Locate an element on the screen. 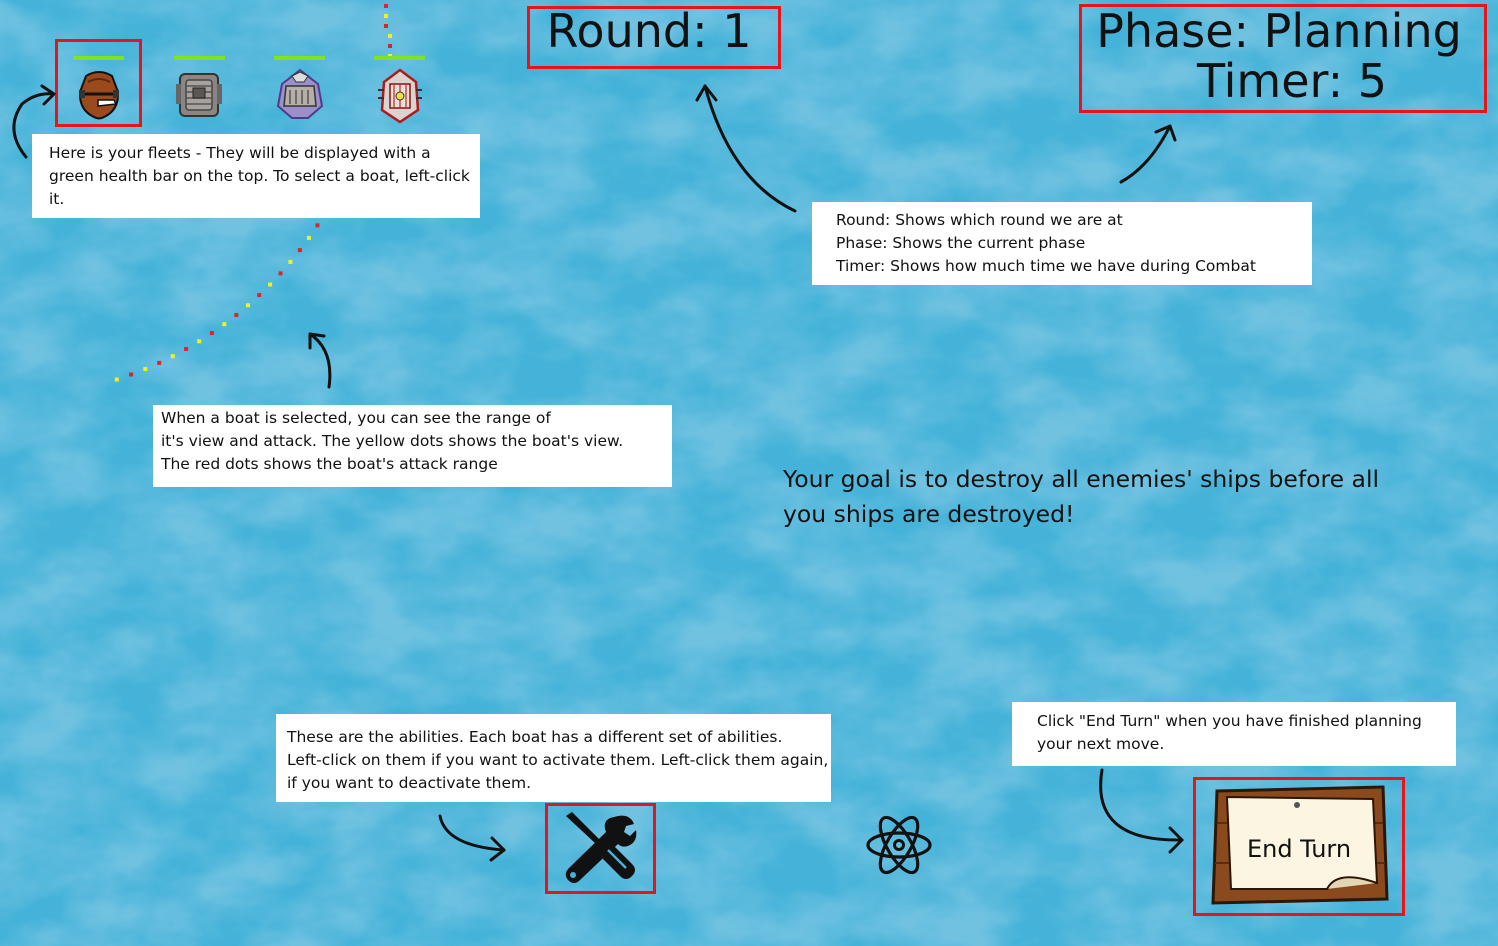 This screenshot has height=946, width=1498. arrow-to-abilities is located at coordinates (472, 833).